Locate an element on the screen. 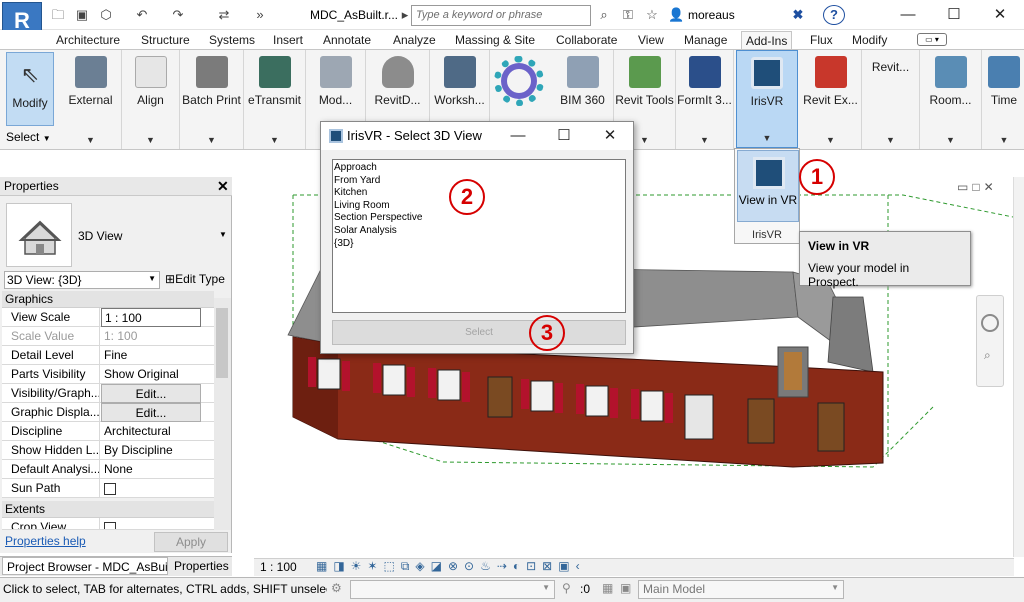  view-scale-input: 1 : 100 is located at coordinates (151, 317).